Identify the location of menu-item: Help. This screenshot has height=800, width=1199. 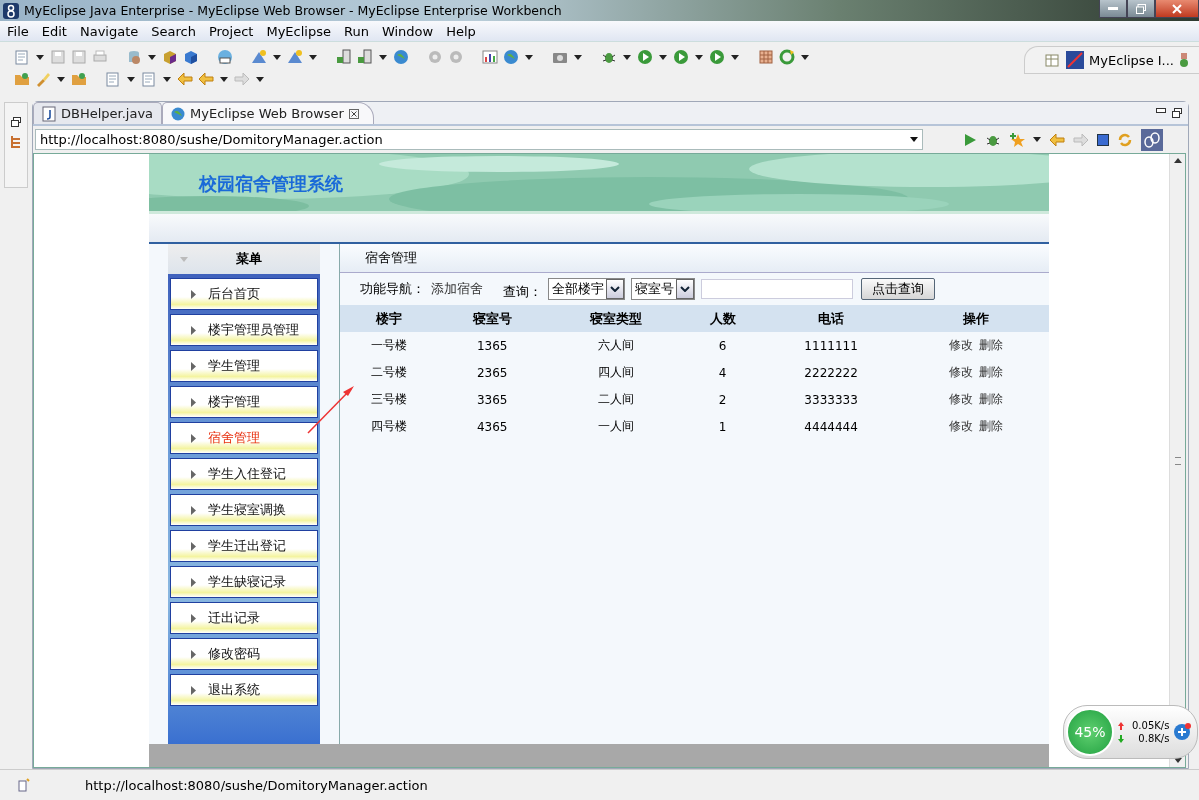
(460, 31).